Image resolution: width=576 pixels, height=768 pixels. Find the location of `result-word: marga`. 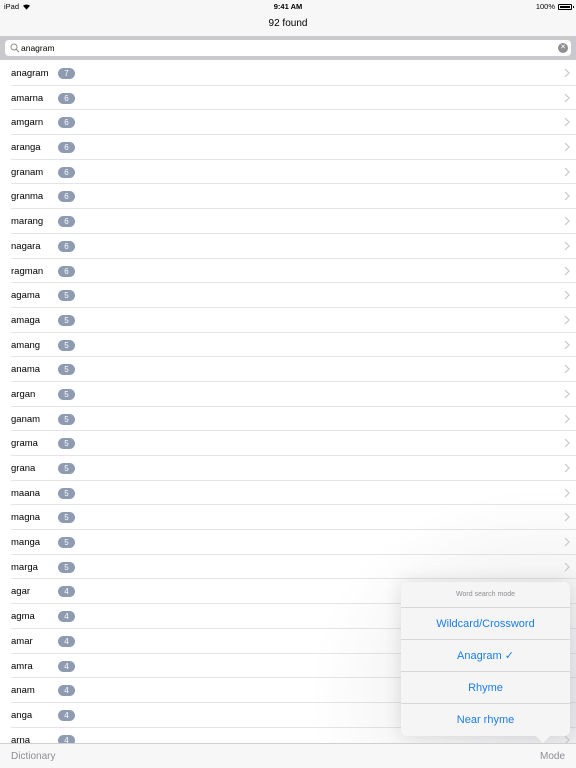

result-word: marga is located at coordinates (24, 567).